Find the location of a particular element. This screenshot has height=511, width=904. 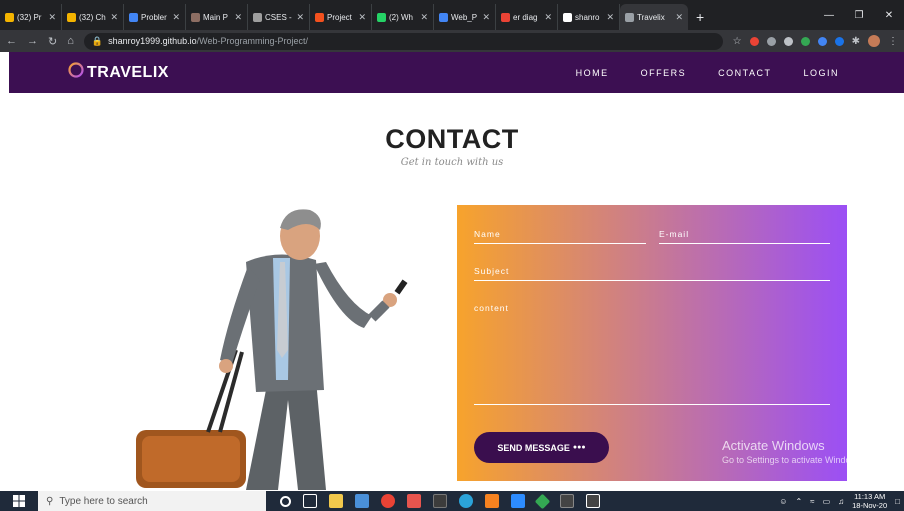

task-view-icon is located at coordinates (310, 501).